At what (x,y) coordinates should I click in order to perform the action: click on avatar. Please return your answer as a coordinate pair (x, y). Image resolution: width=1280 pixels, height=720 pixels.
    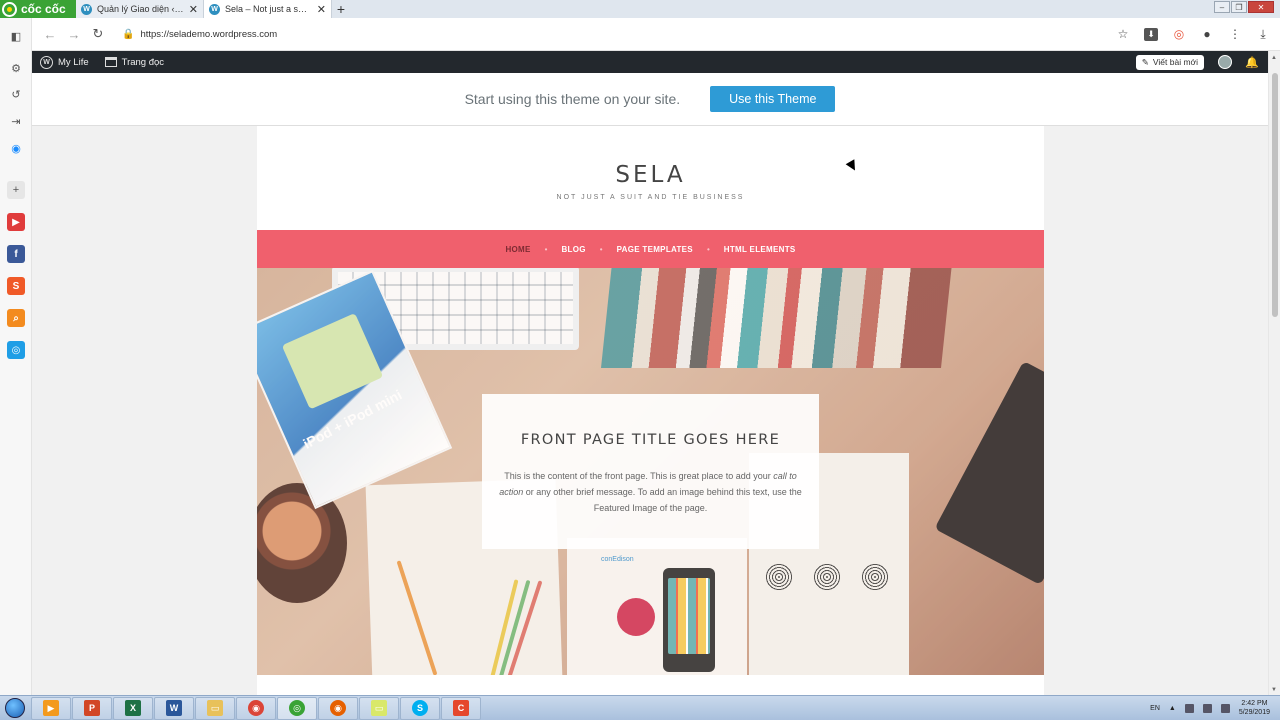
    Looking at the image, I should click on (1225, 62).